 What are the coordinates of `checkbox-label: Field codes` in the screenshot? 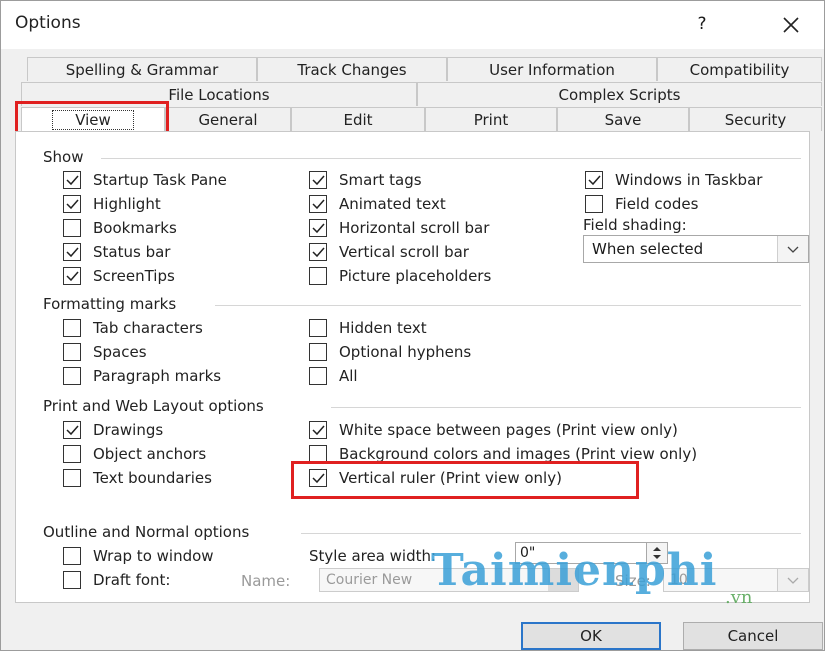 It's located at (657, 204).